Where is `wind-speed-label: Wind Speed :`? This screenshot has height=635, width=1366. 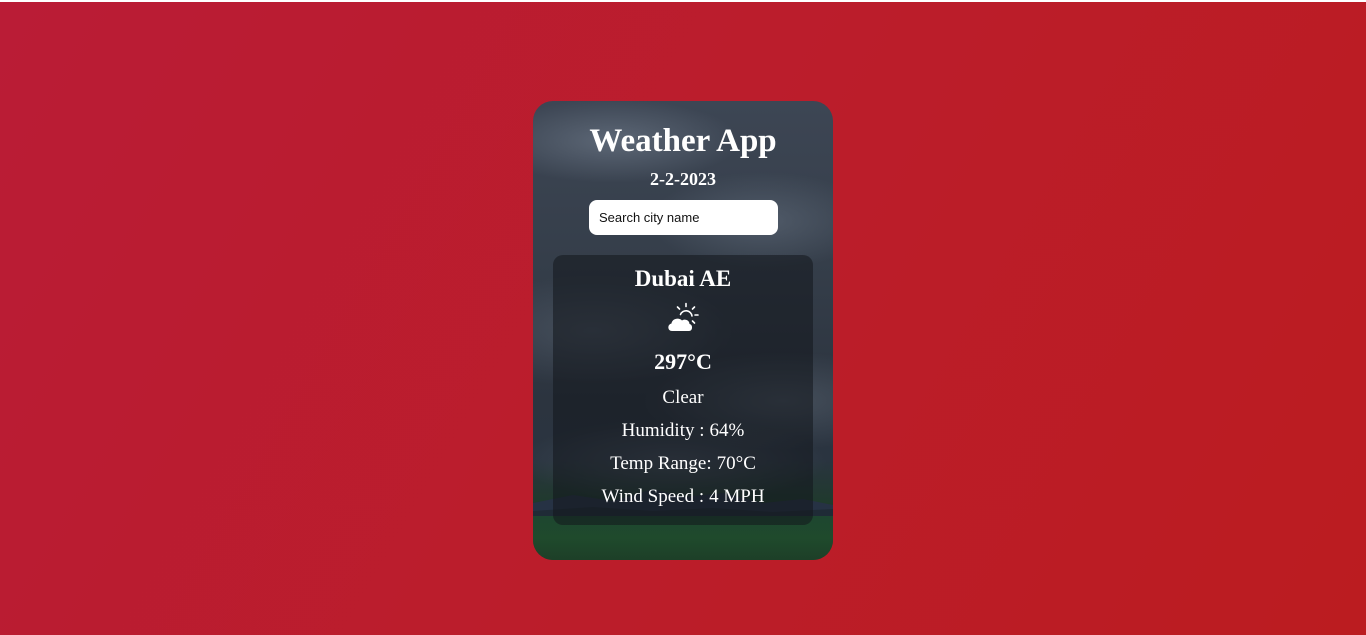
wind-speed-label: Wind Speed : is located at coordinates (653, 496).